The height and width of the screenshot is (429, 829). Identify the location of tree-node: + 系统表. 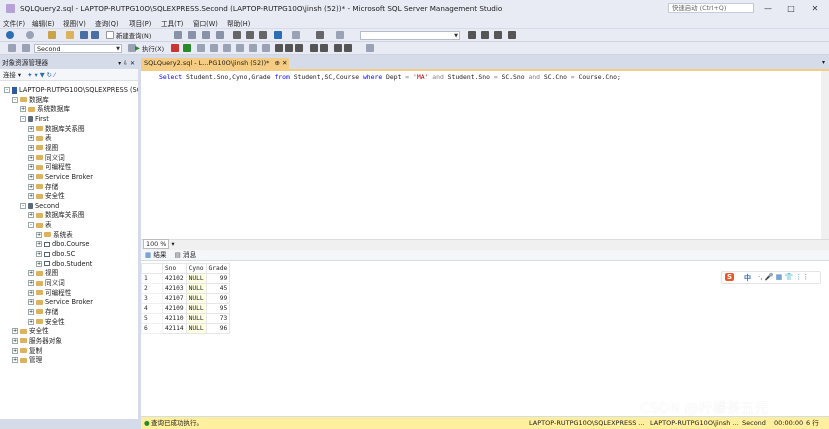
(36, 235).